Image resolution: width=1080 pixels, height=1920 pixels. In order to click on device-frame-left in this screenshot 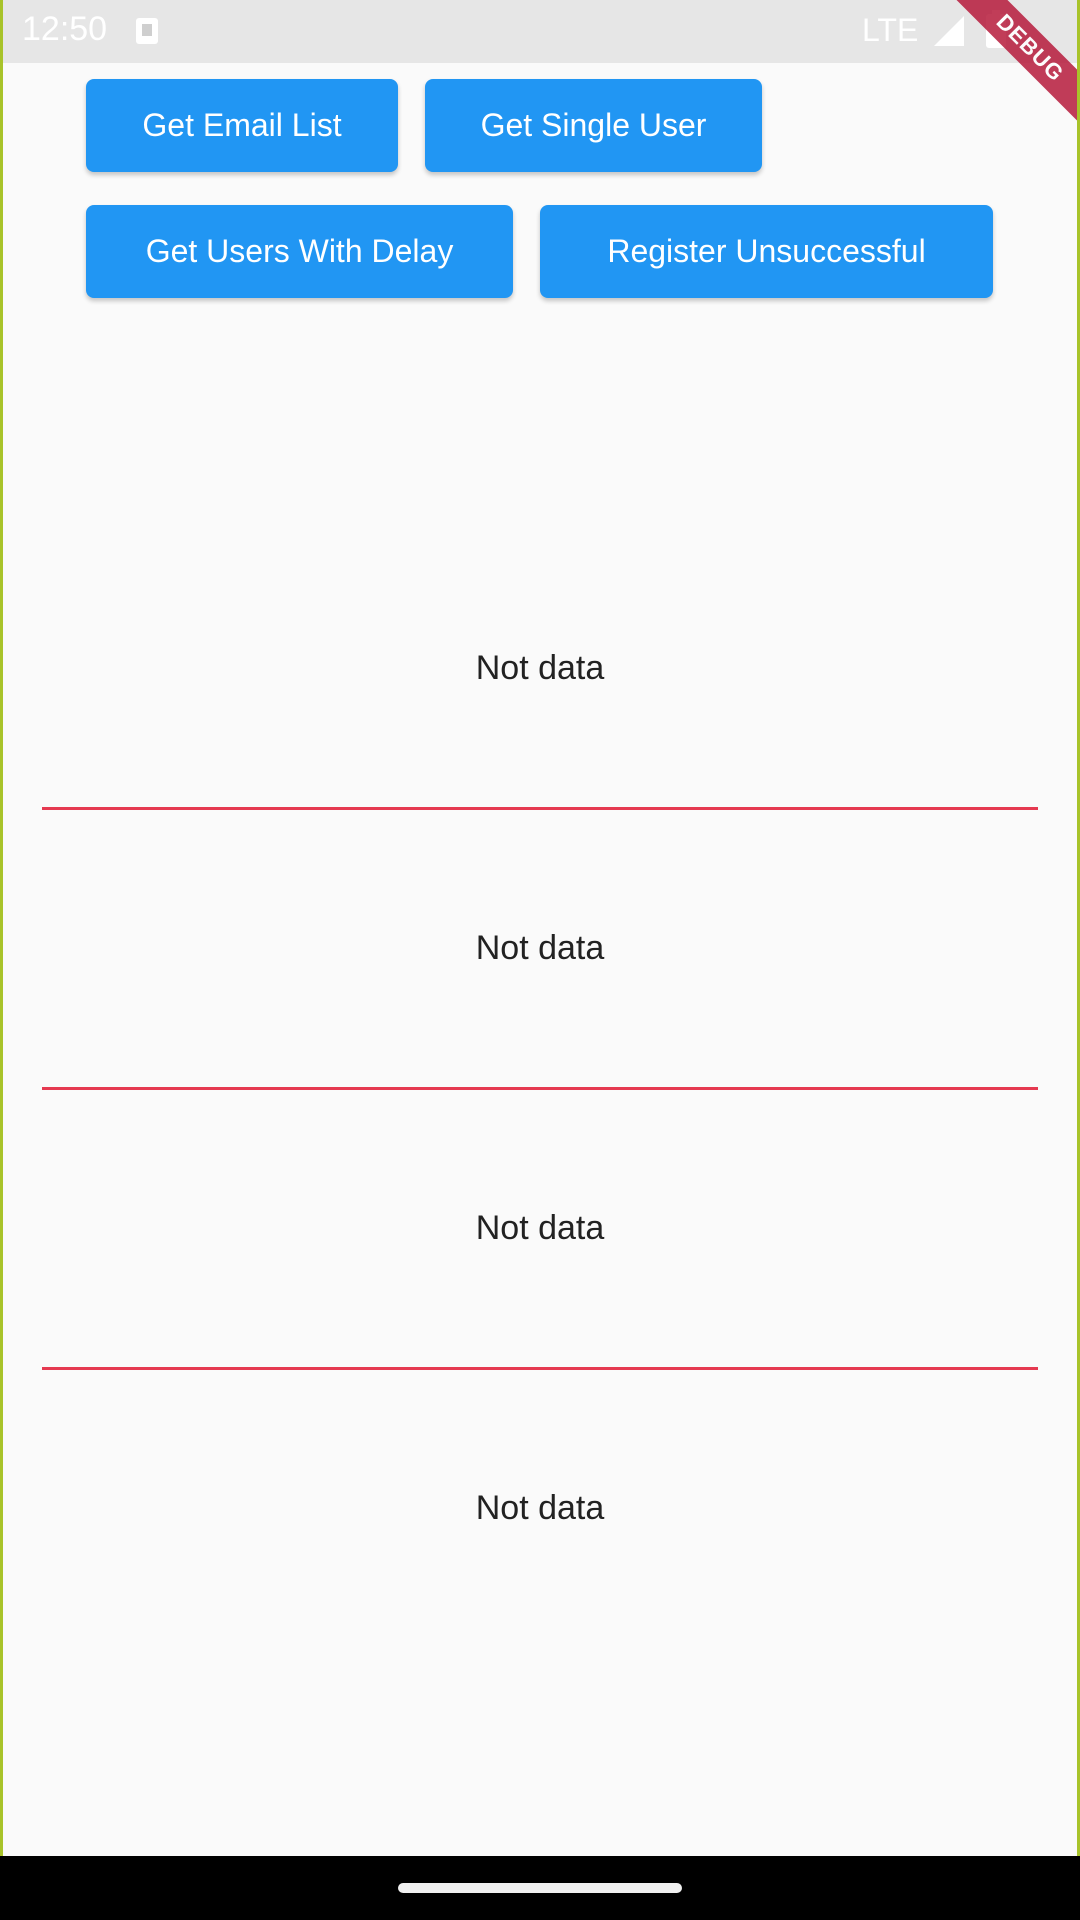, I will do `click(1, 928)`.